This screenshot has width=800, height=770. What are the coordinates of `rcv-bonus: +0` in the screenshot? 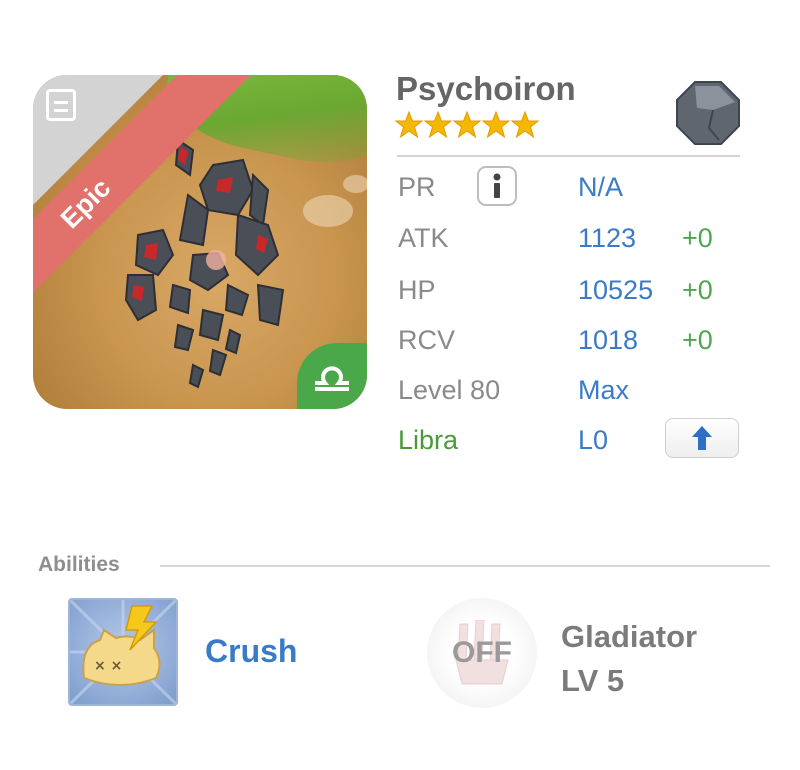 It's located at (697, 340).